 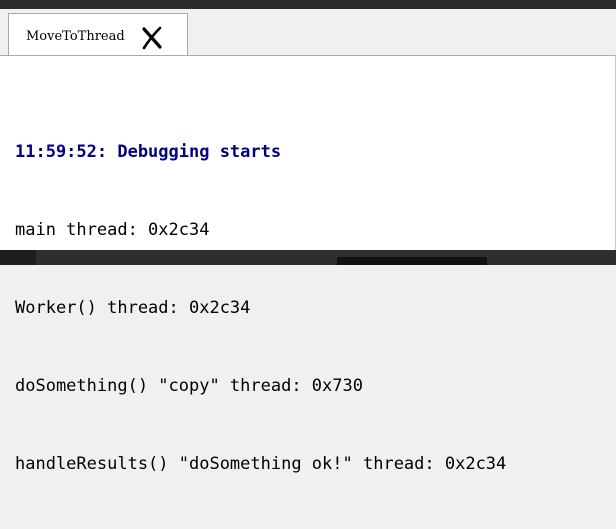 I want to click on close-x-icon, so click(x=152, y=38).